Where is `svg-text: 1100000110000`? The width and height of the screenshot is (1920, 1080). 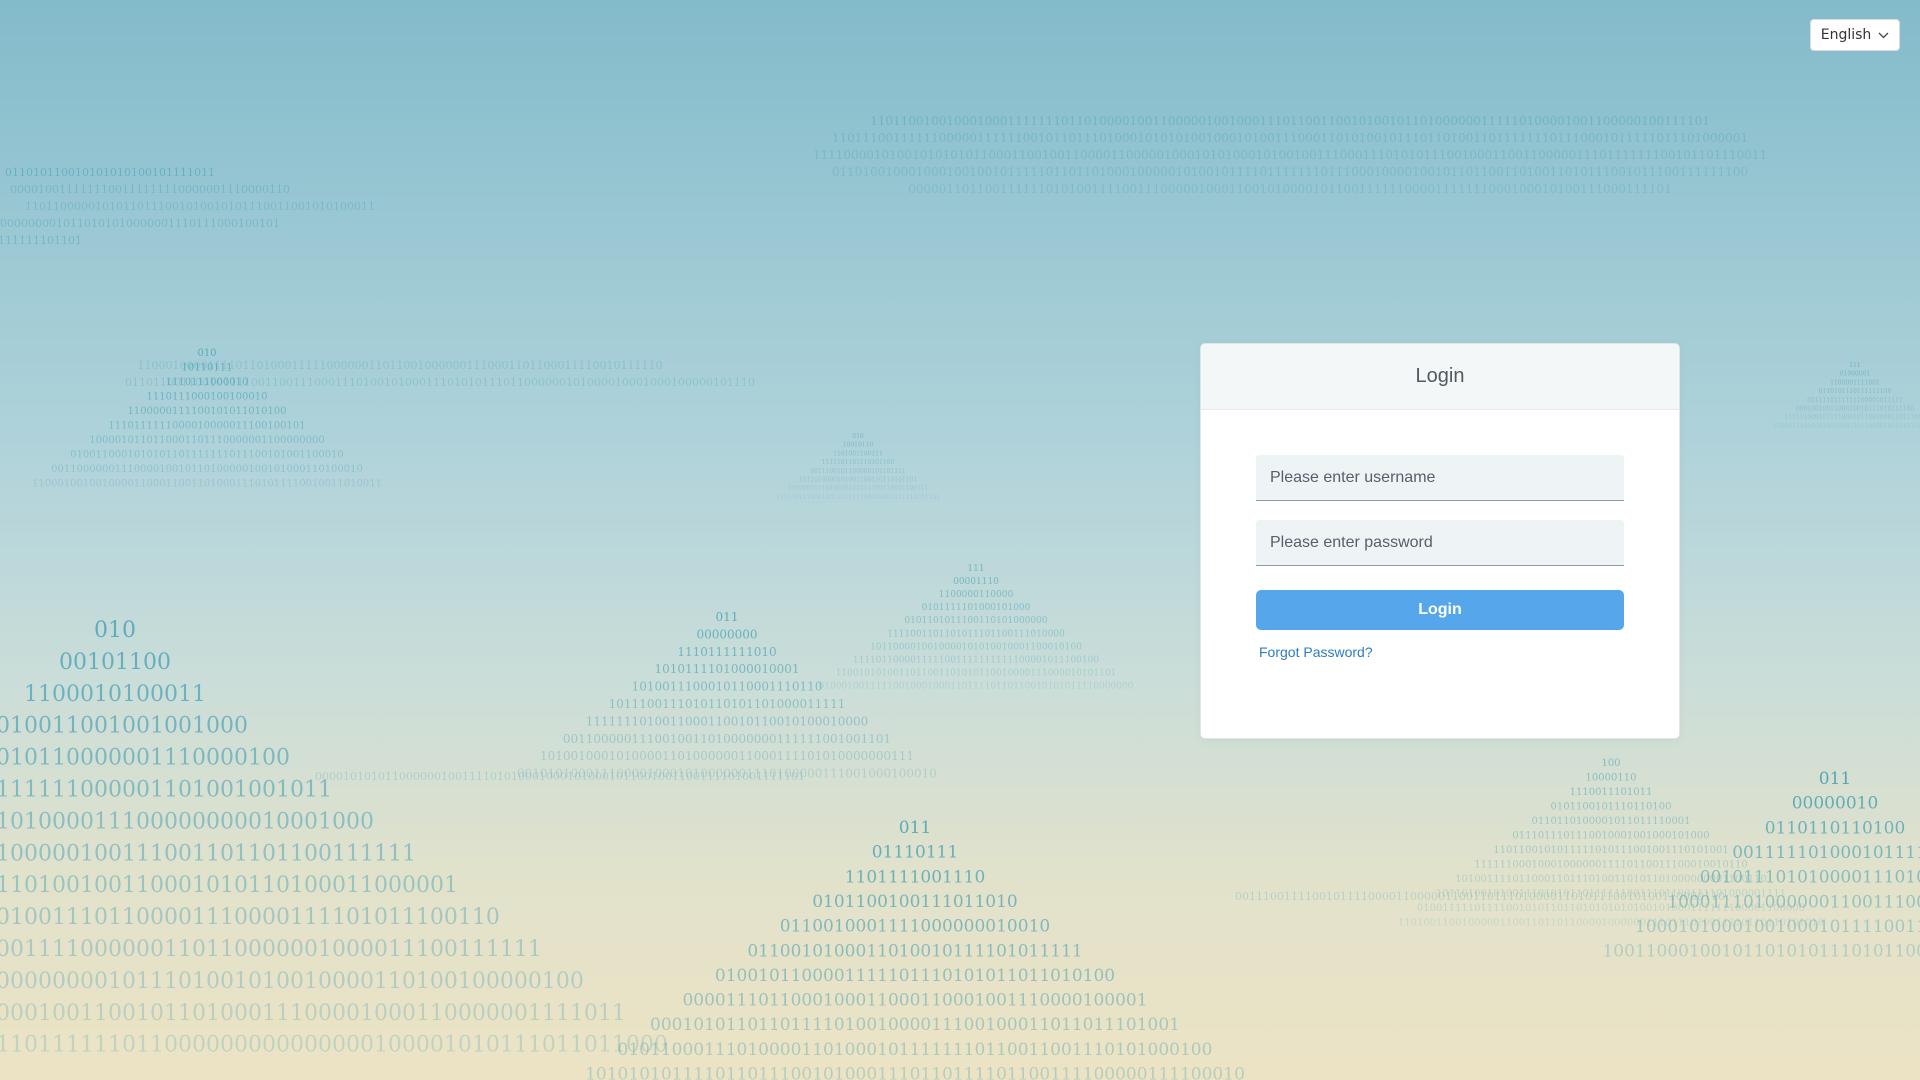 svg-text: 1100000110000 is located at coordinates (976, 595).